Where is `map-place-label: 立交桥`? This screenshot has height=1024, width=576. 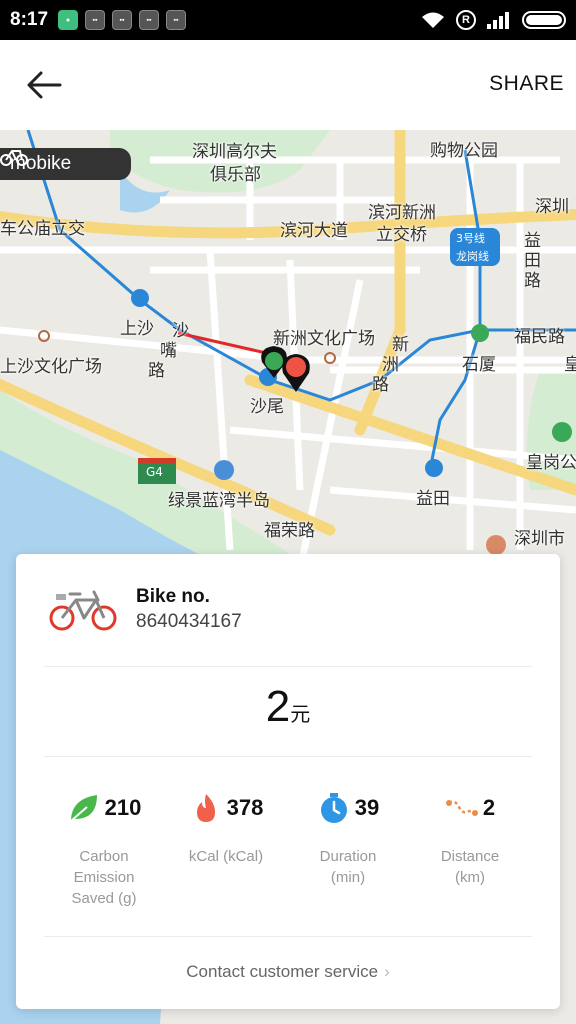 map-place-label: 立交桥 is located at coordinates (401, 235).